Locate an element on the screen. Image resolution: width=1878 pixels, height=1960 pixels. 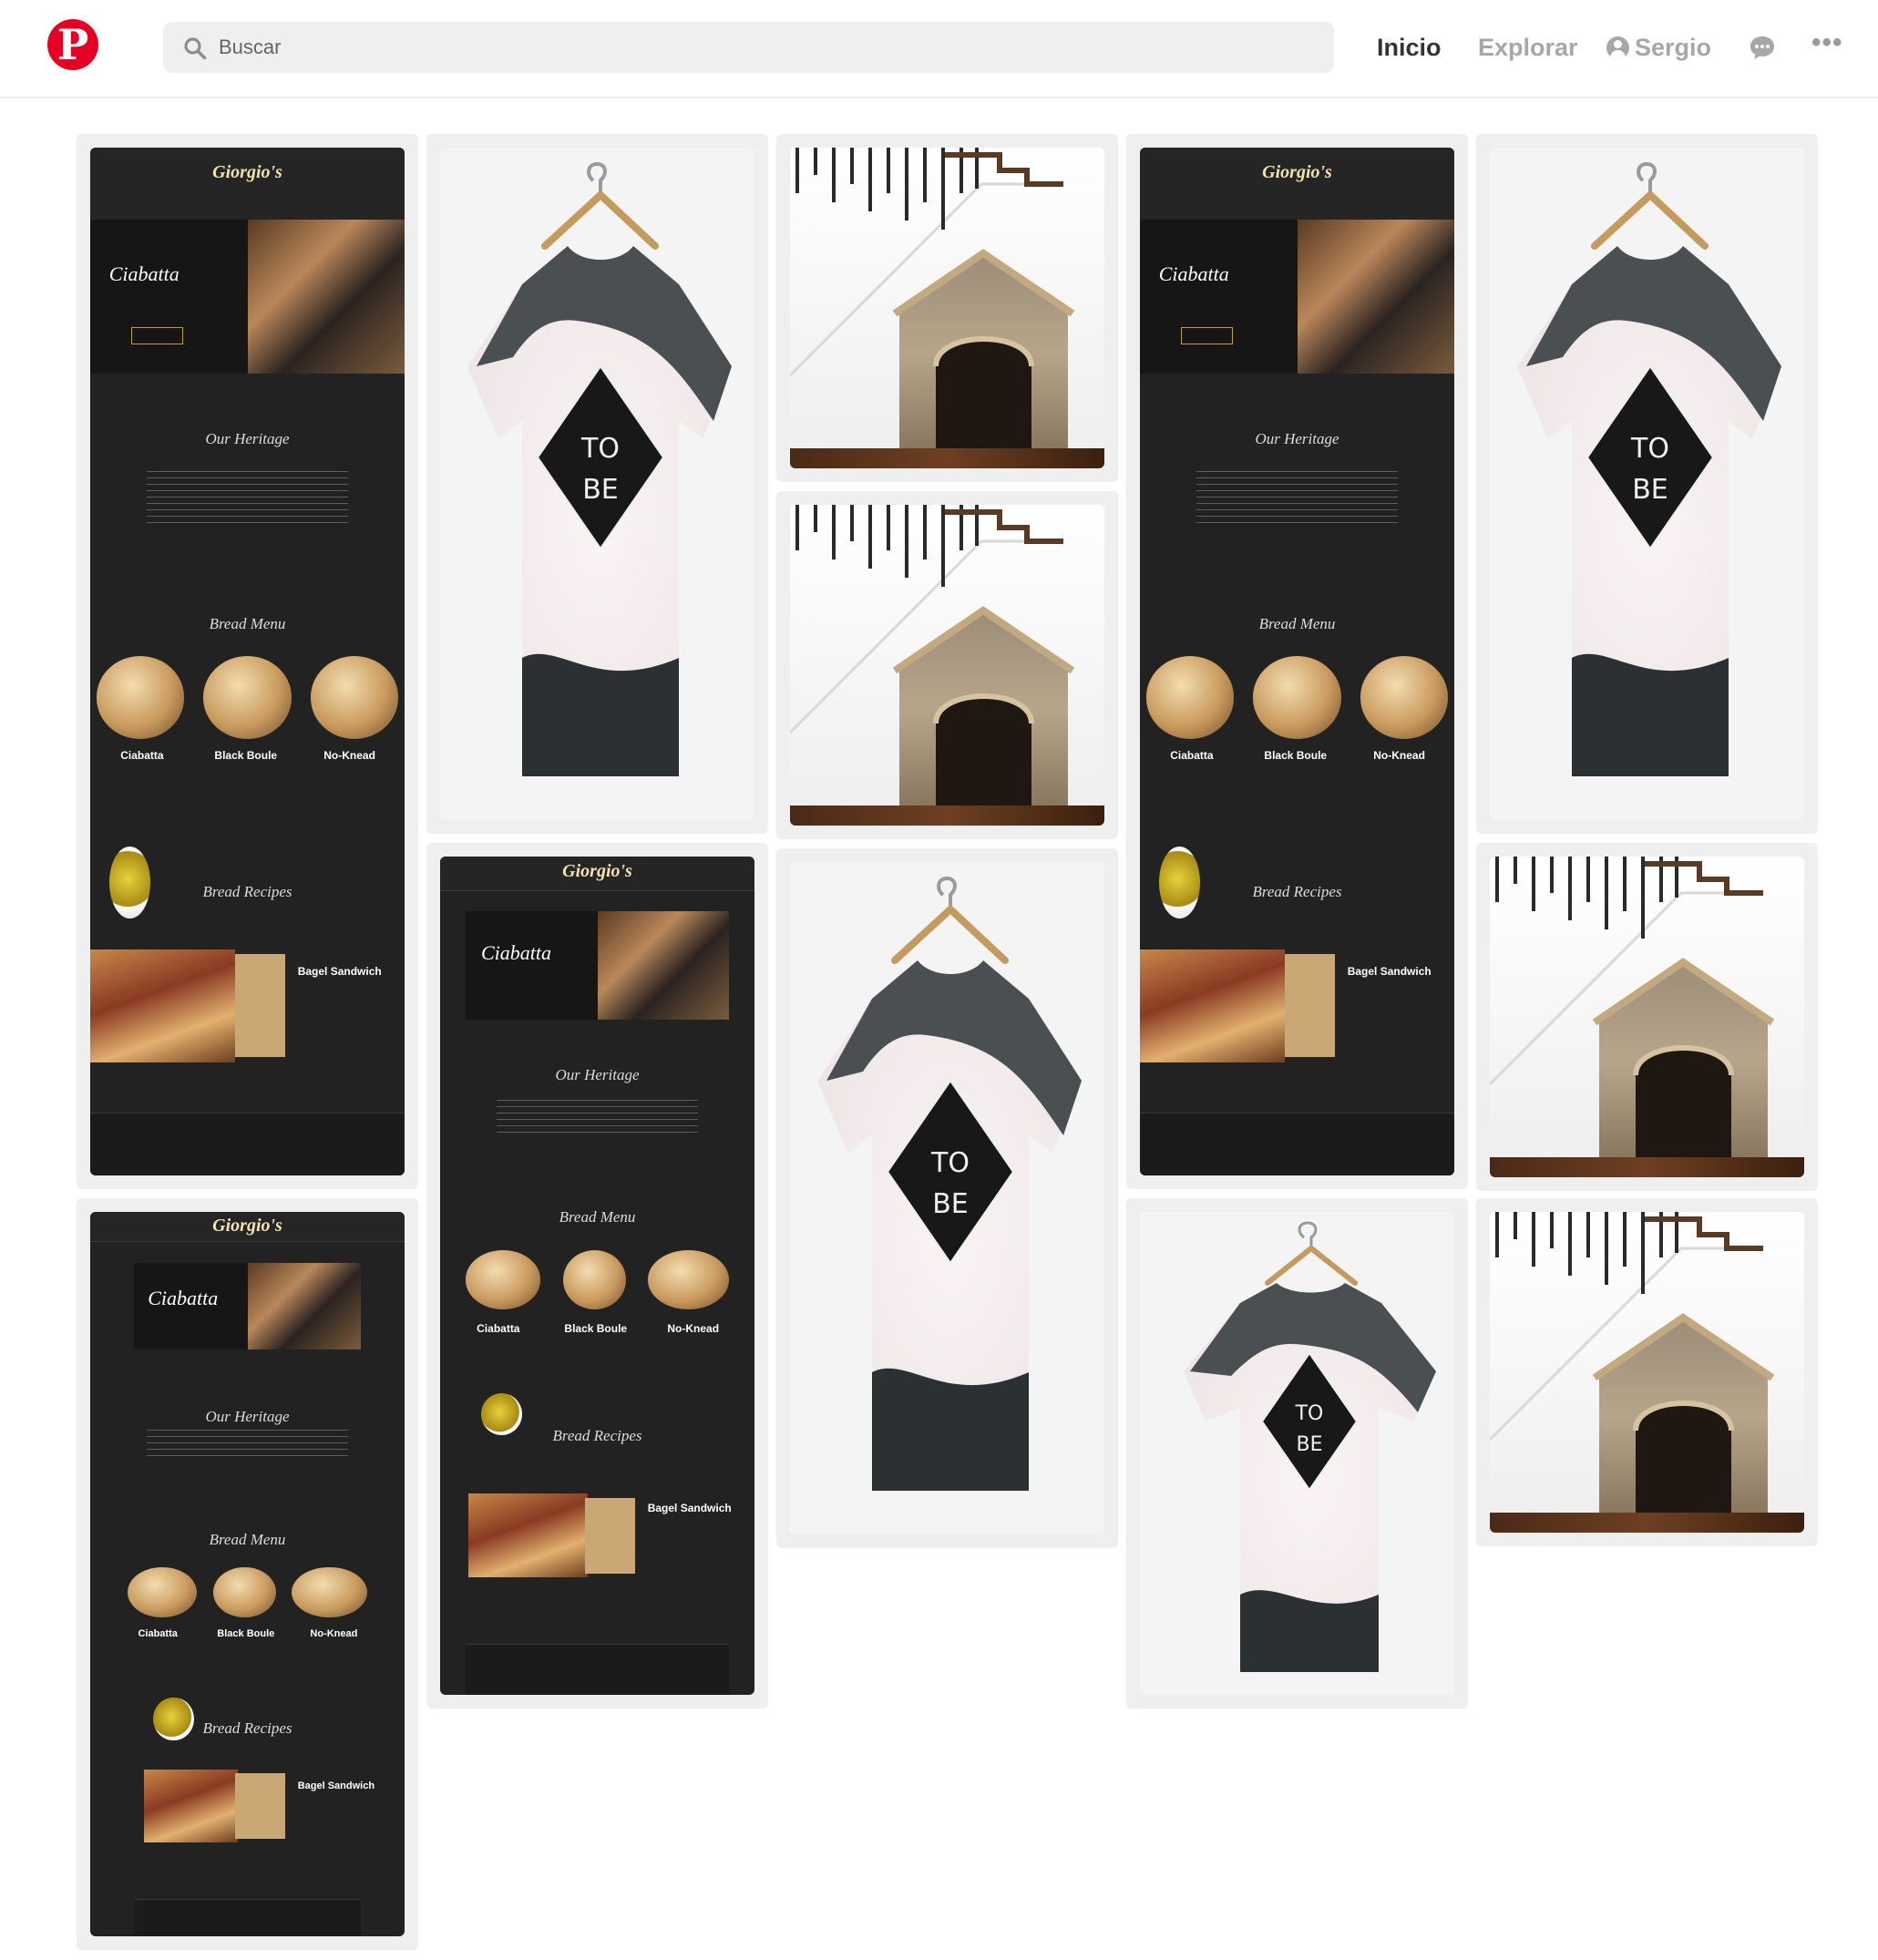
nav-profile: Sergio is located at coordinates (1659, 47).